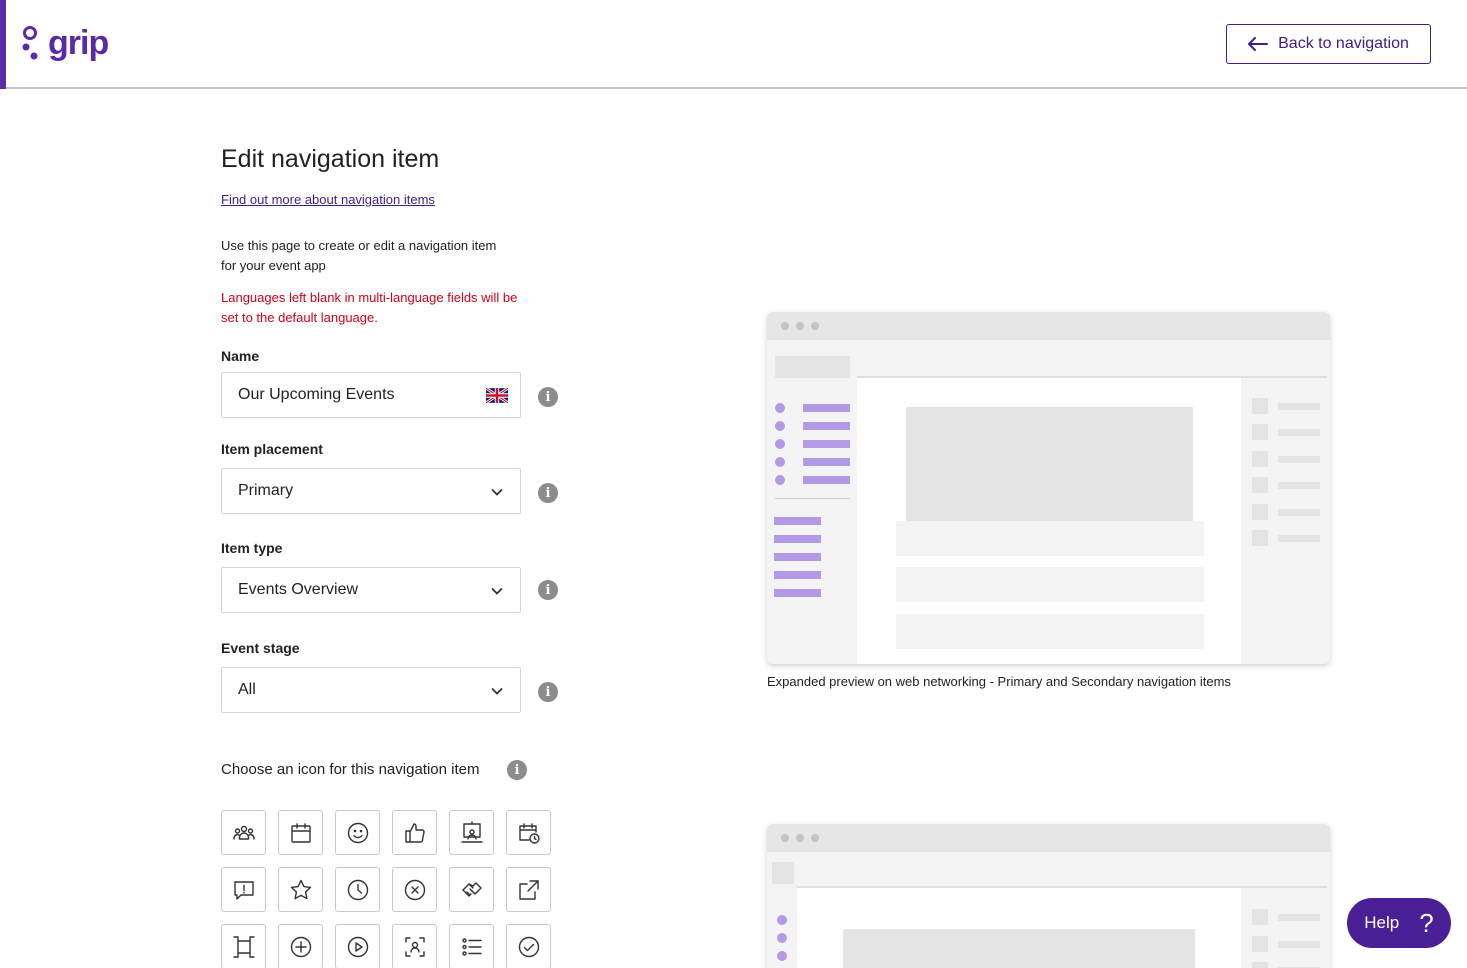  Describe the element at coordinates (316, 394) in the screenshot. I see `name-value: Our Upcoming Events` at that location.